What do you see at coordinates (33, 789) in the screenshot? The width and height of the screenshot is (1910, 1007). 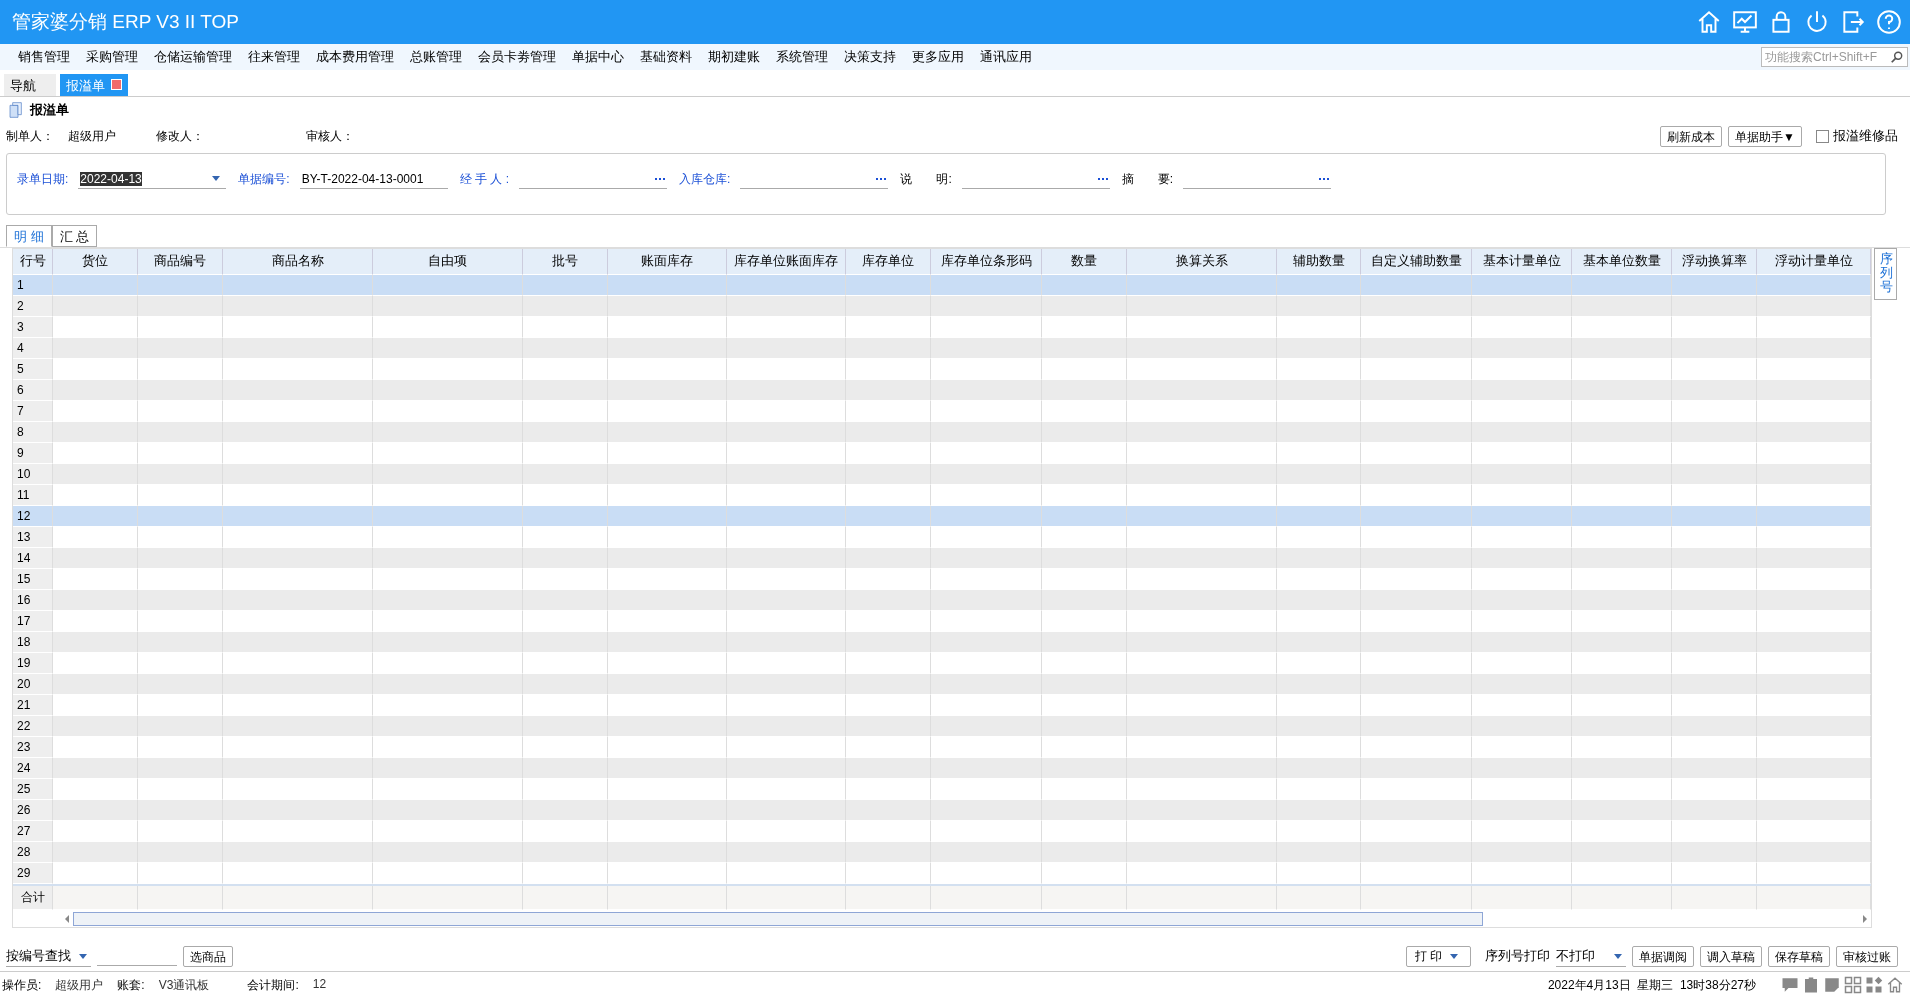 I see `row-number: 25` at bounding box center [33, 789].